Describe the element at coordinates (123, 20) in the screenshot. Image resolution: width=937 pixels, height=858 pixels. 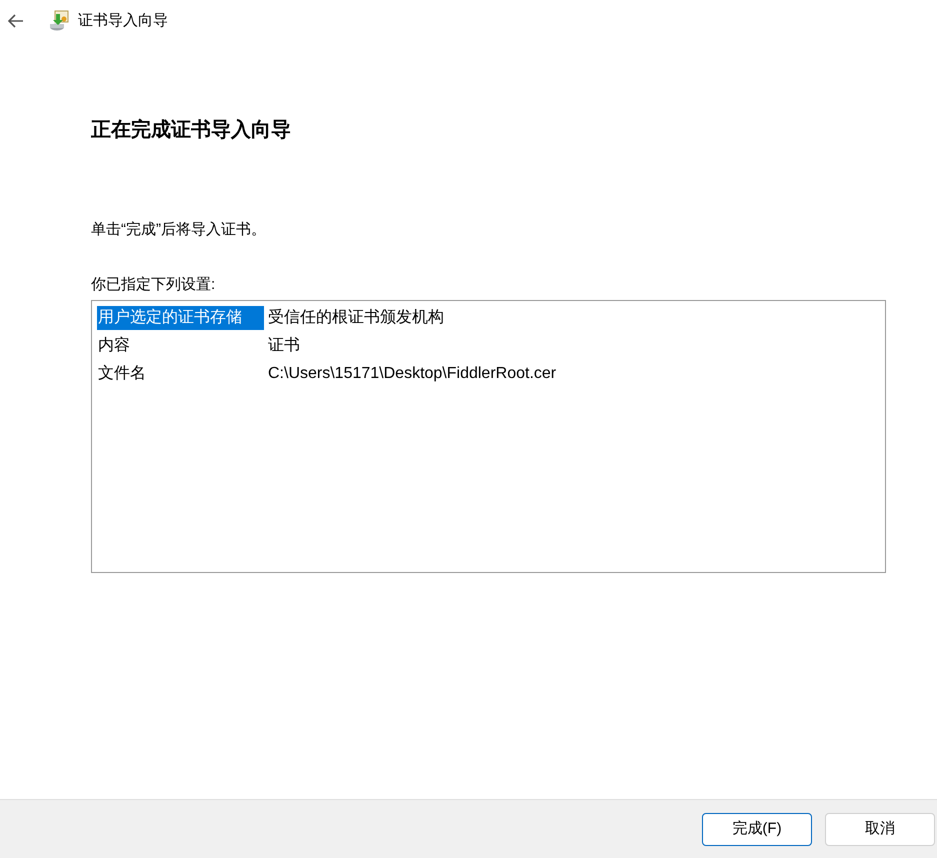
I see `window-title: 证书导入向导` at that location.